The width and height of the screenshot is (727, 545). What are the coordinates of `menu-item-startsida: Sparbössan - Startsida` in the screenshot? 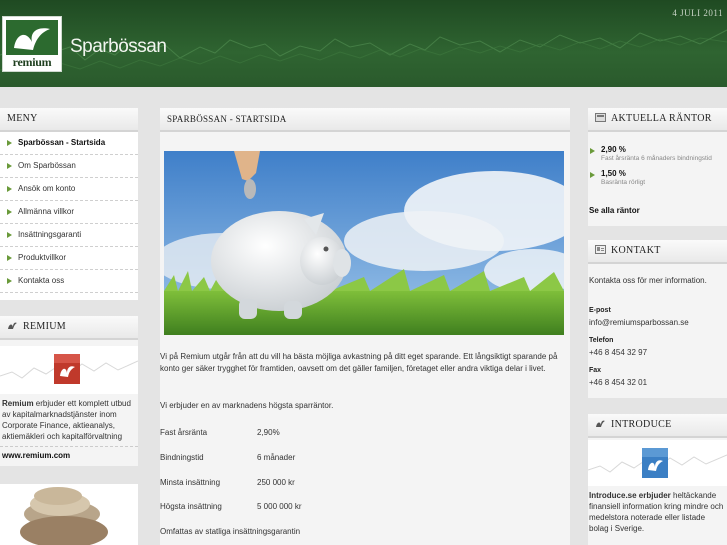 It's located at (69, 143).